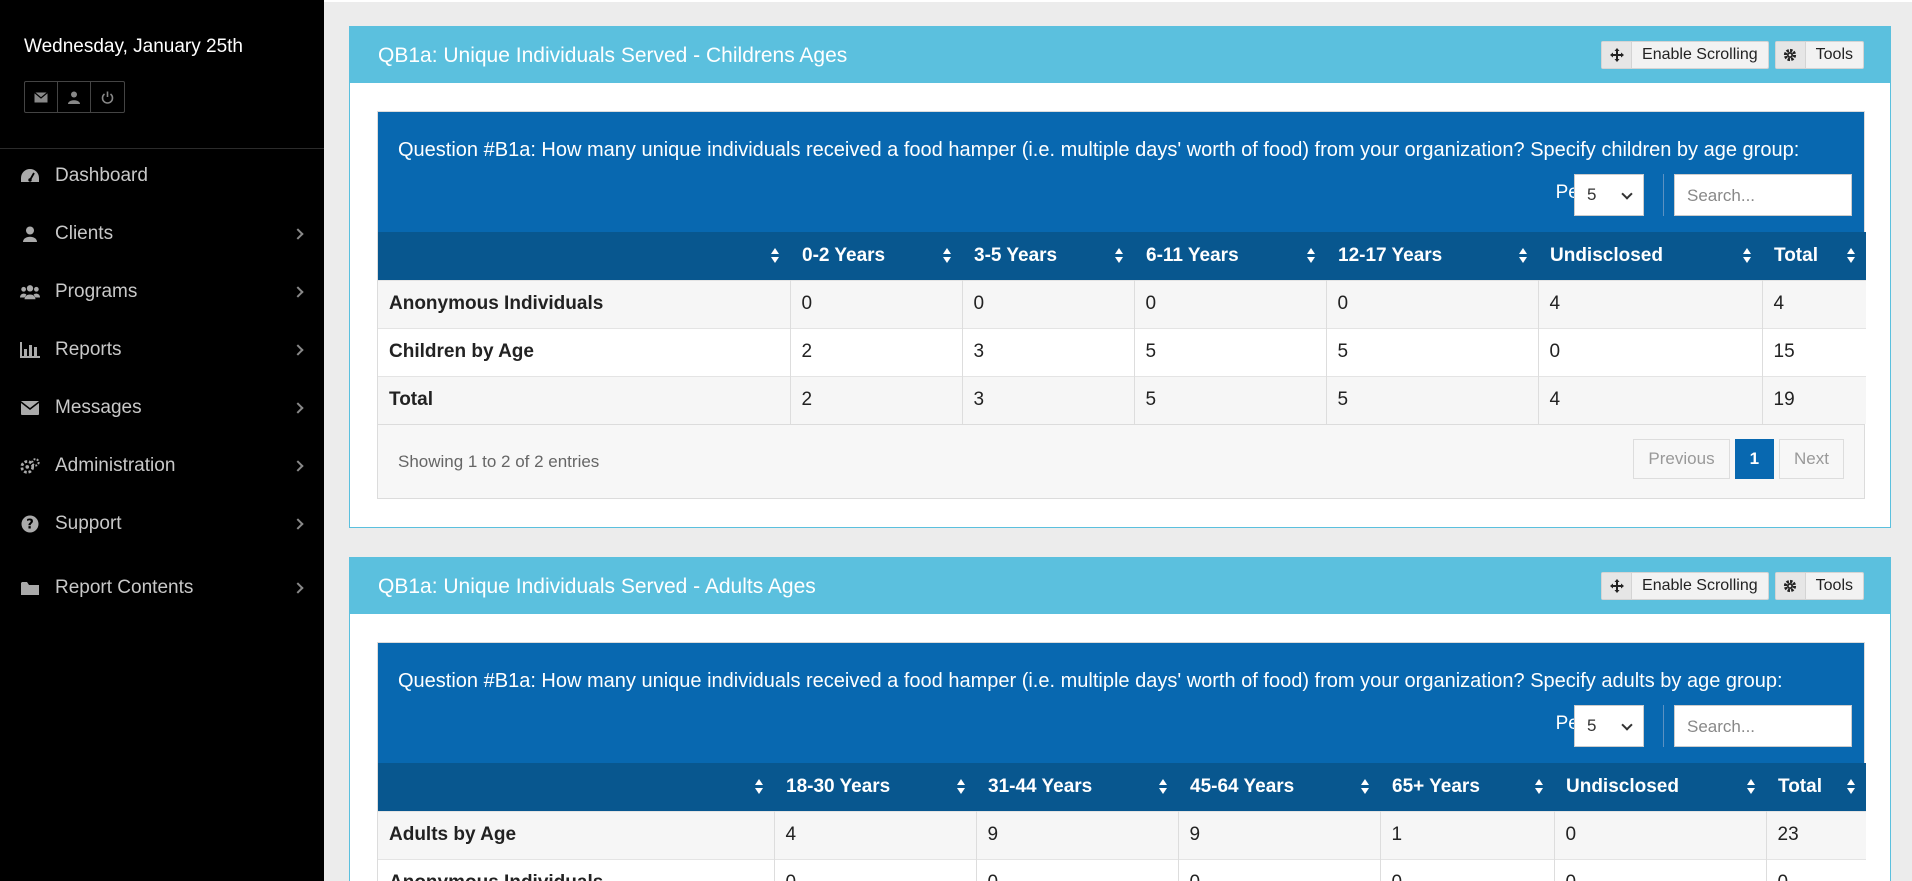 This screenshot has height=881, width=1912. What do you see at coordinates (1790, 586) in the screenshot?
I see `gear-icon` at bounding box center [1790, 586].